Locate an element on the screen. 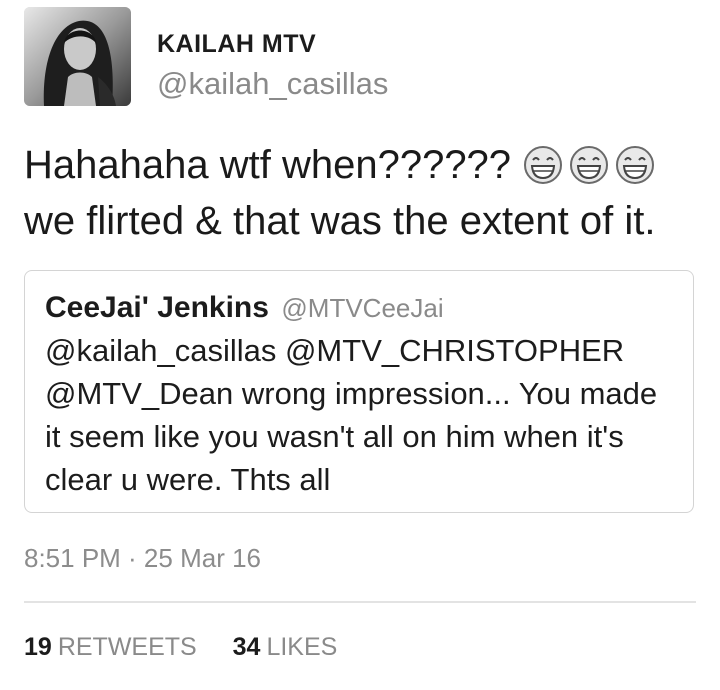 The width and height of the screenshot is (720, 690). author-display-name: KAILAH MTV is located at coordinates (236, 44).